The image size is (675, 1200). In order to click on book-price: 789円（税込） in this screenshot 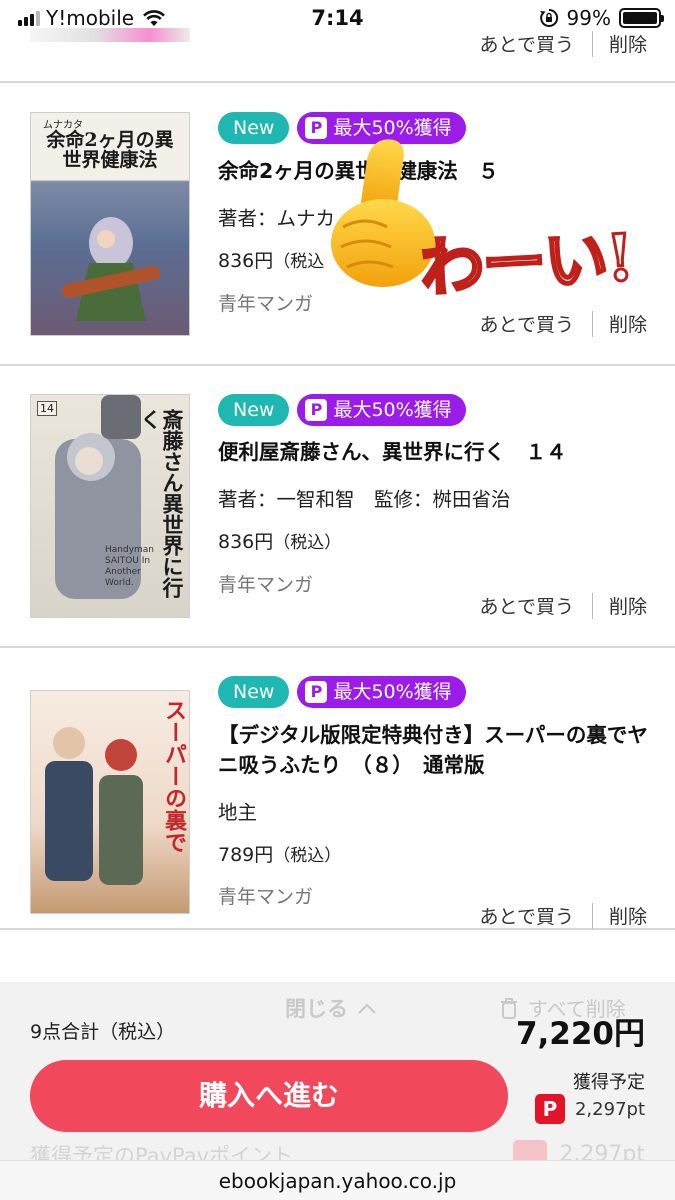, I will do `click(279, 853)`.